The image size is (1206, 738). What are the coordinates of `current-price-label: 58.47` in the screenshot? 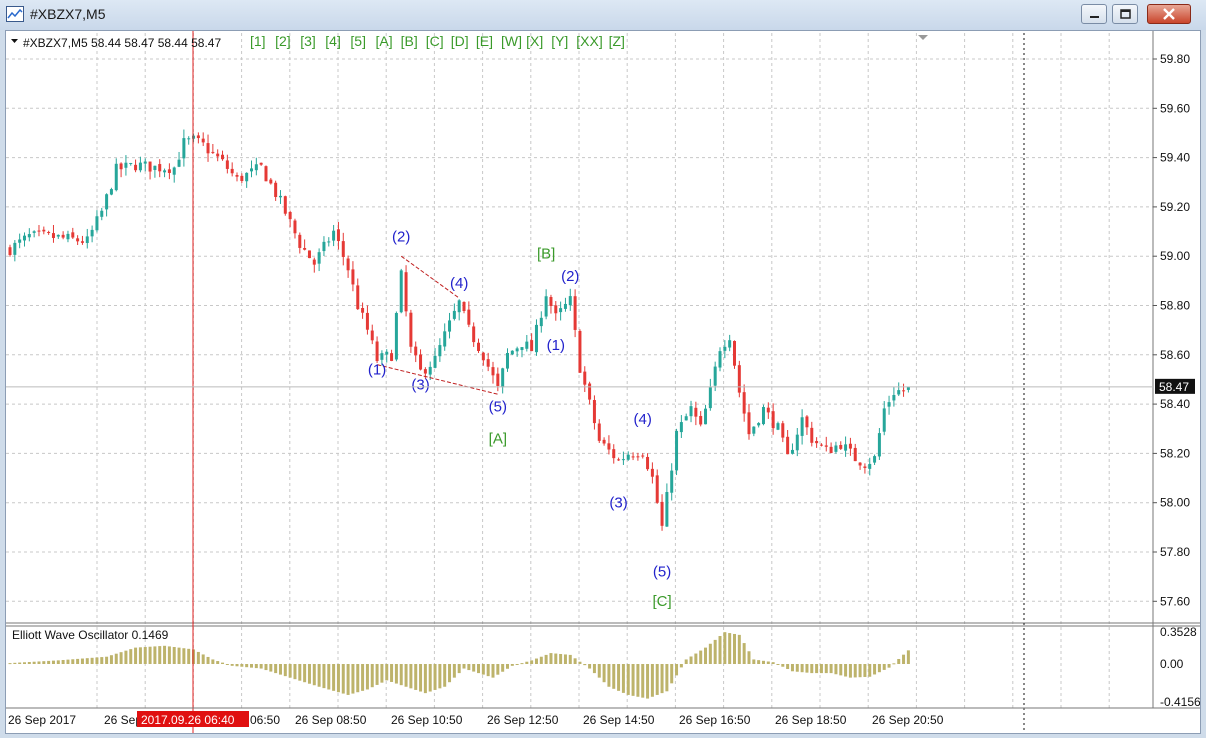 It's located at (1174, 387).